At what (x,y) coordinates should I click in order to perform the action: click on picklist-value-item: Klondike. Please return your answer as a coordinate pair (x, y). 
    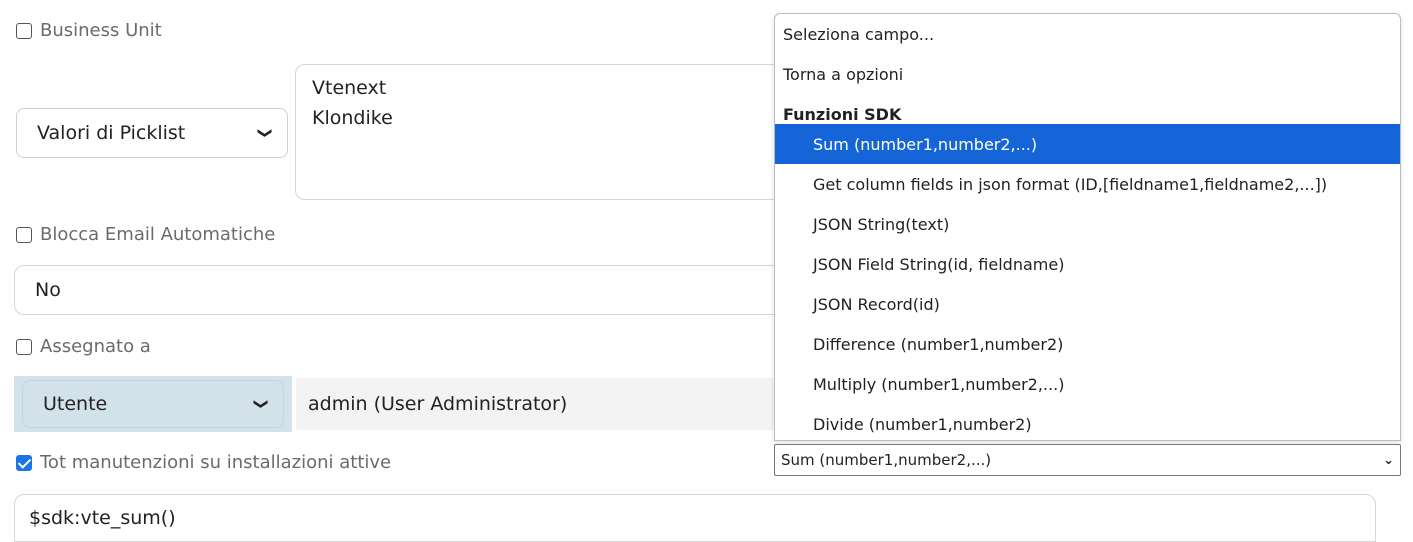
    Looking at the image, I should click on (555, 118).